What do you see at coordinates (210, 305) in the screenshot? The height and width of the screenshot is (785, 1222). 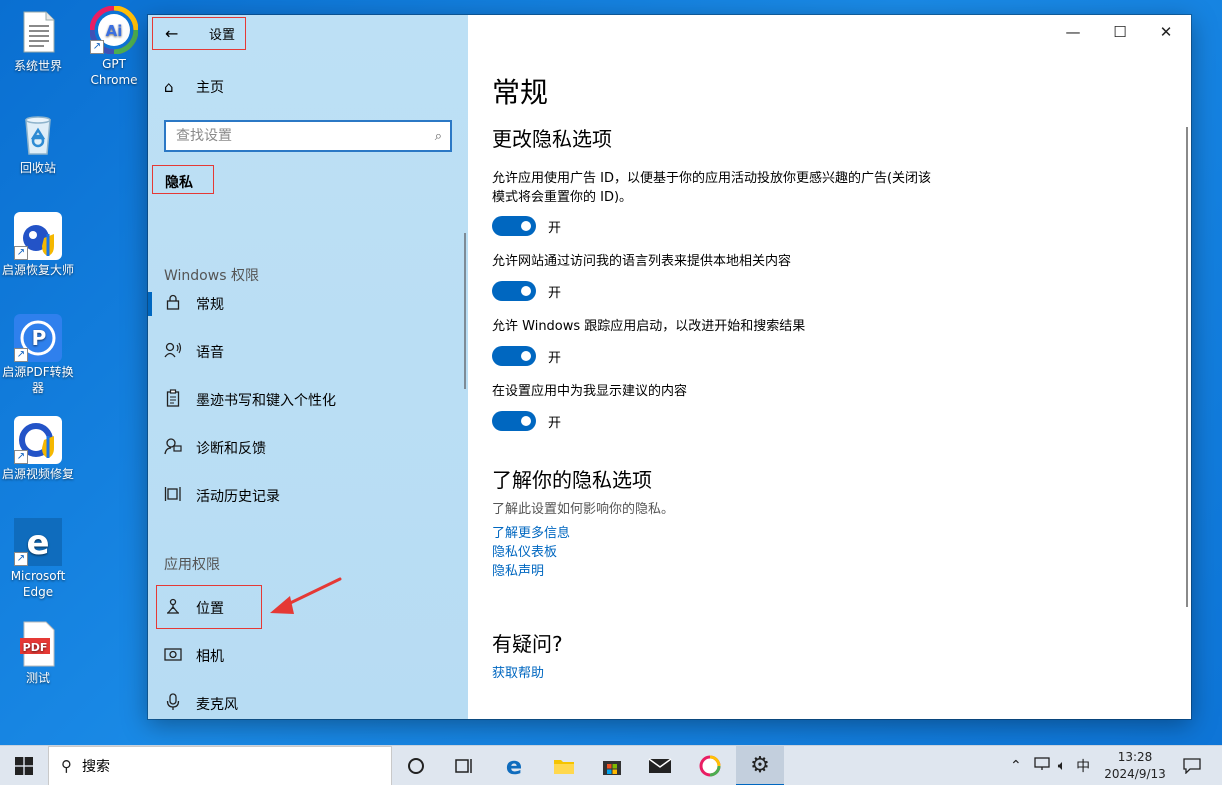 I see `nav-item-label: 常规` at bounding box center [210, 305].